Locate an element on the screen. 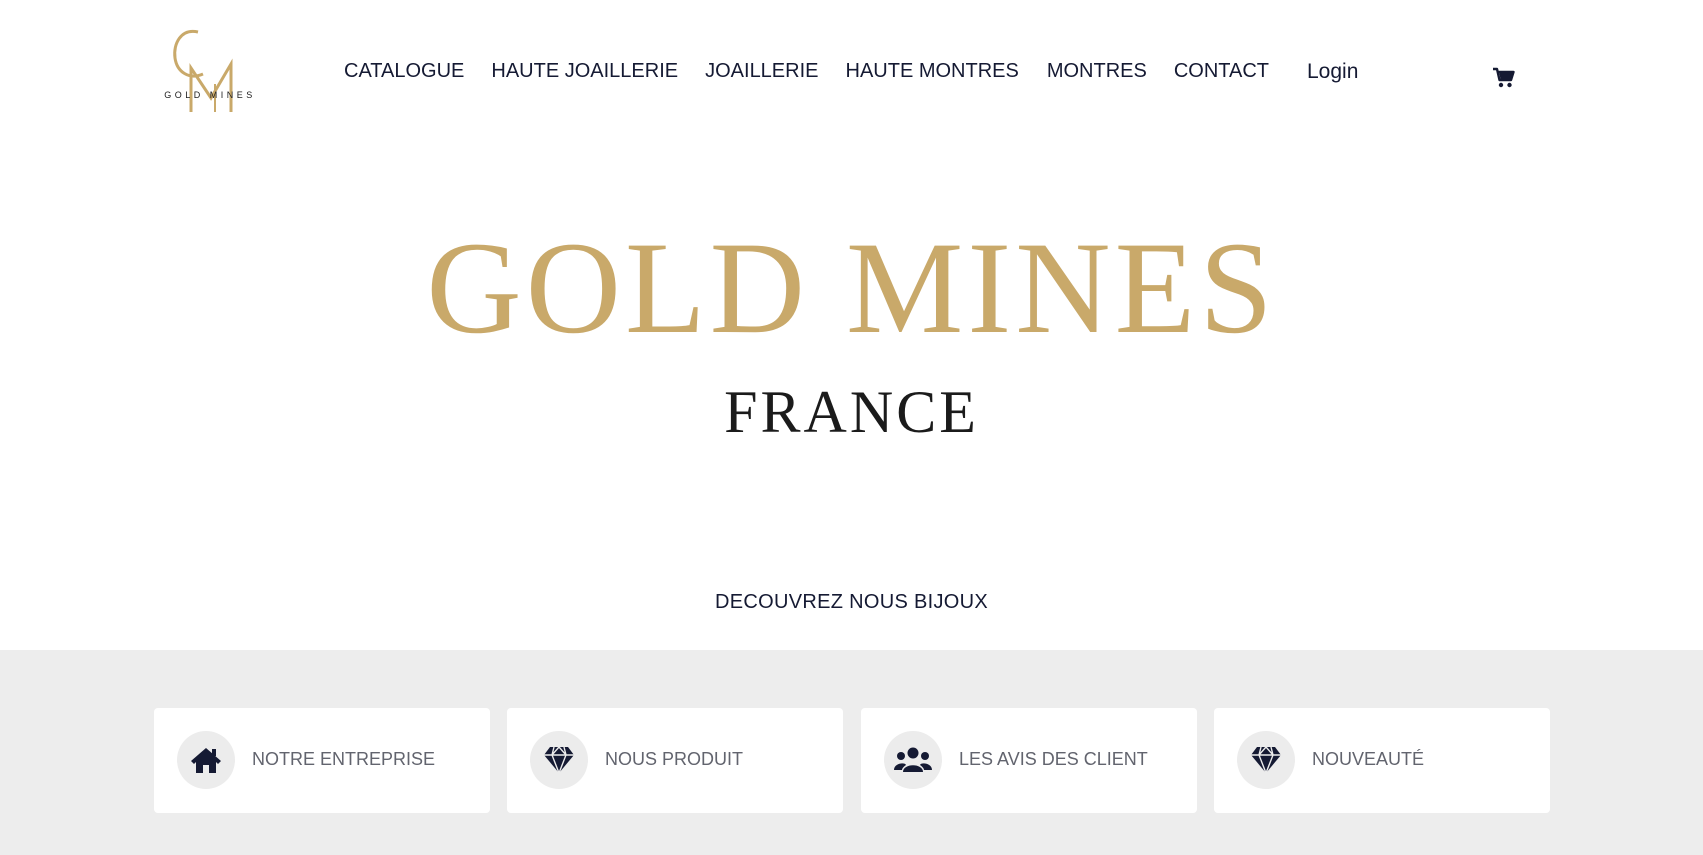 This screenshot has height=855, width=1703. nav-item-haute-joaillerie: HAUTE JOAILLERIE is located at coordinates (584, 71).